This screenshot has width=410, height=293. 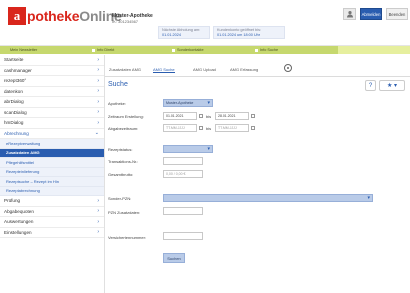 What do you see at coordinates (392, 85) in the screenshot?
I see `favorite-star-icon: ★ ▾` at bounding box center [392, 85].